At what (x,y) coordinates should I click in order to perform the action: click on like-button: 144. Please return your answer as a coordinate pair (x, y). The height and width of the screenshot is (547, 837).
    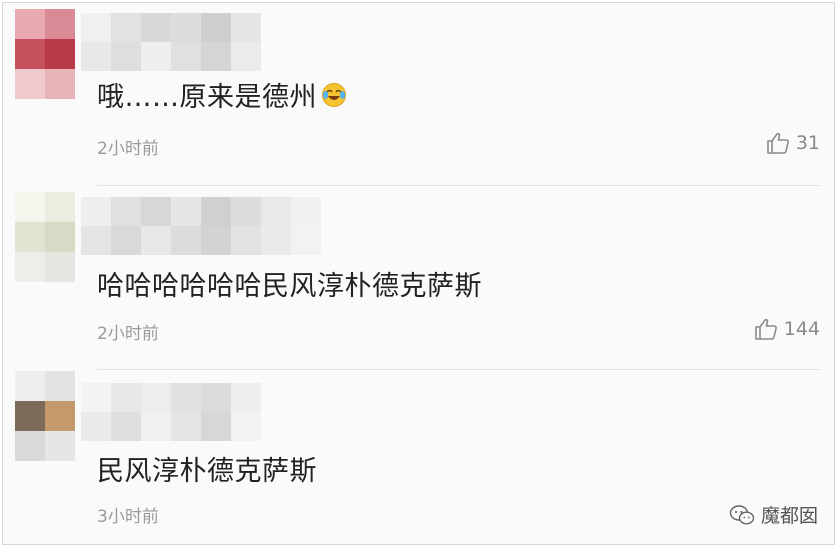
    Looking at the image, I should click on (787, 329).